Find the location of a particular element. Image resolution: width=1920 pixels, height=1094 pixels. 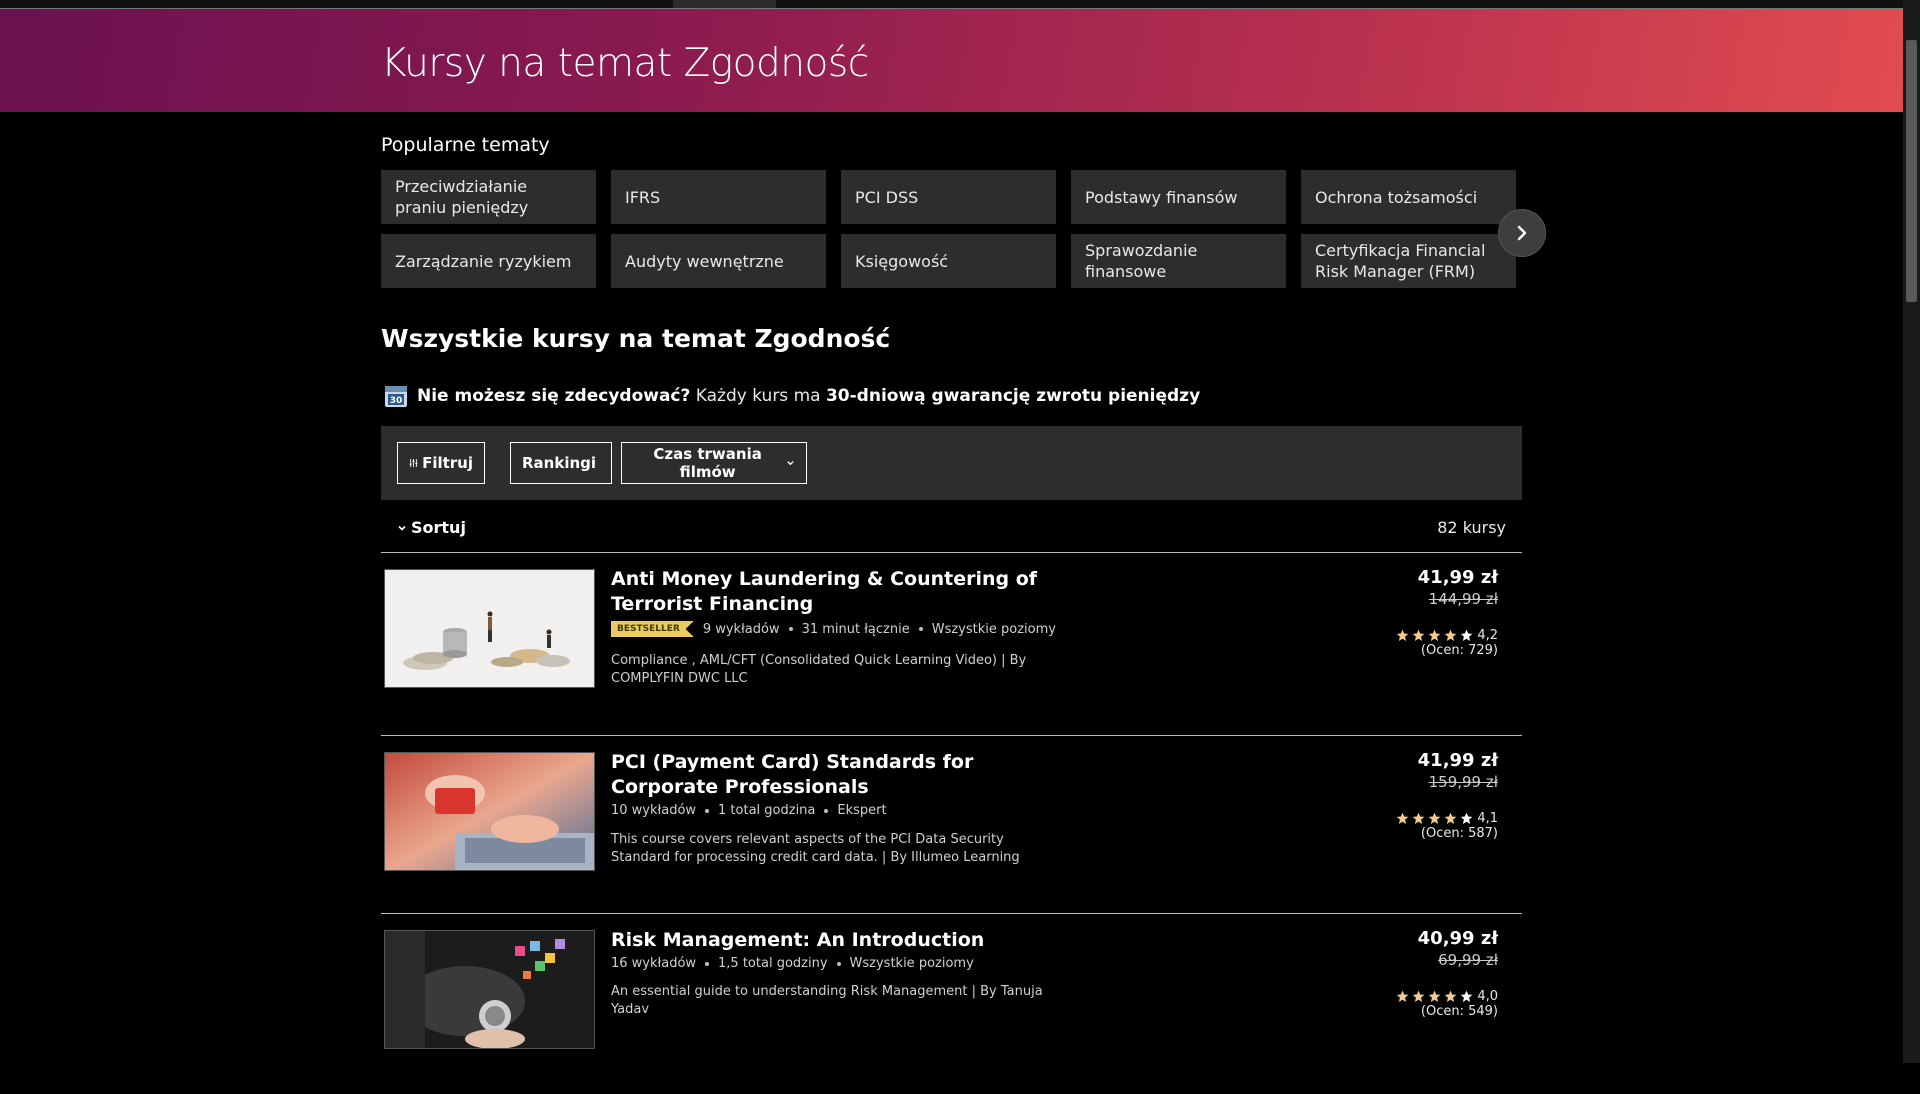

course-lectures: 10 wykładów is located at coordinates (654, 810).